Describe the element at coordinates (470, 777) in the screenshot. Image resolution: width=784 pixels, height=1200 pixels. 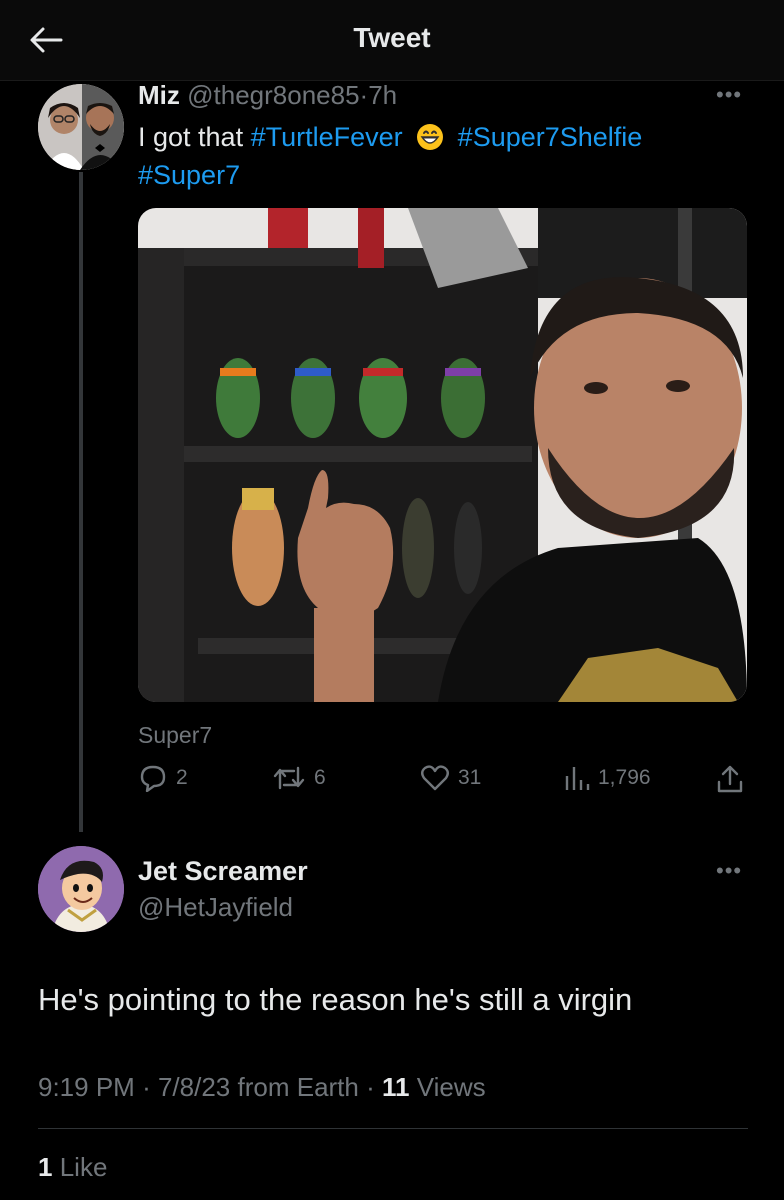
I see `like-count: 31` at that location.